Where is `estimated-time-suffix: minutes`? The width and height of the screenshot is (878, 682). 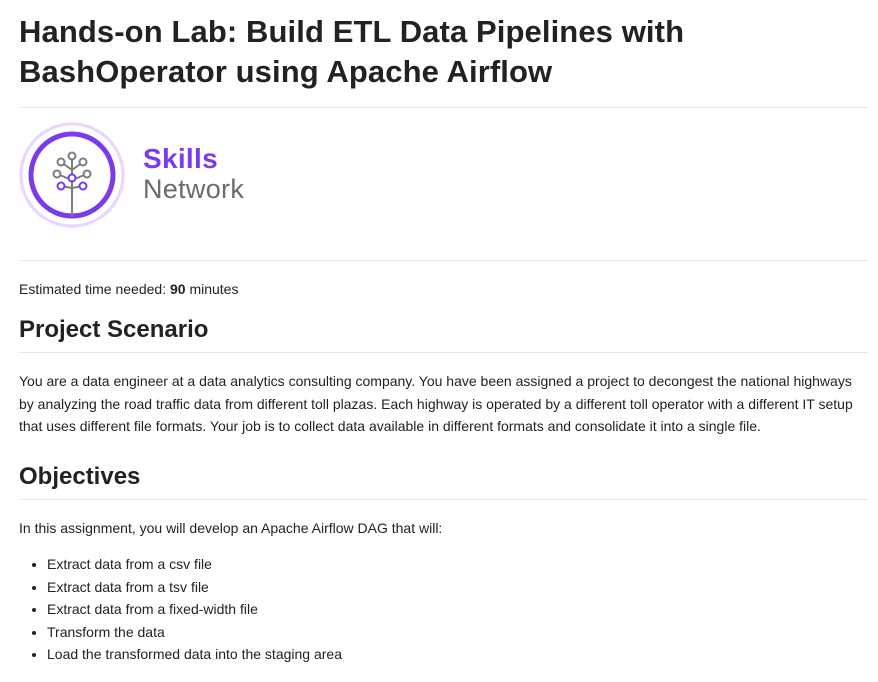 estimated-time-suffix: minutes is located at coordinates (212, 289).